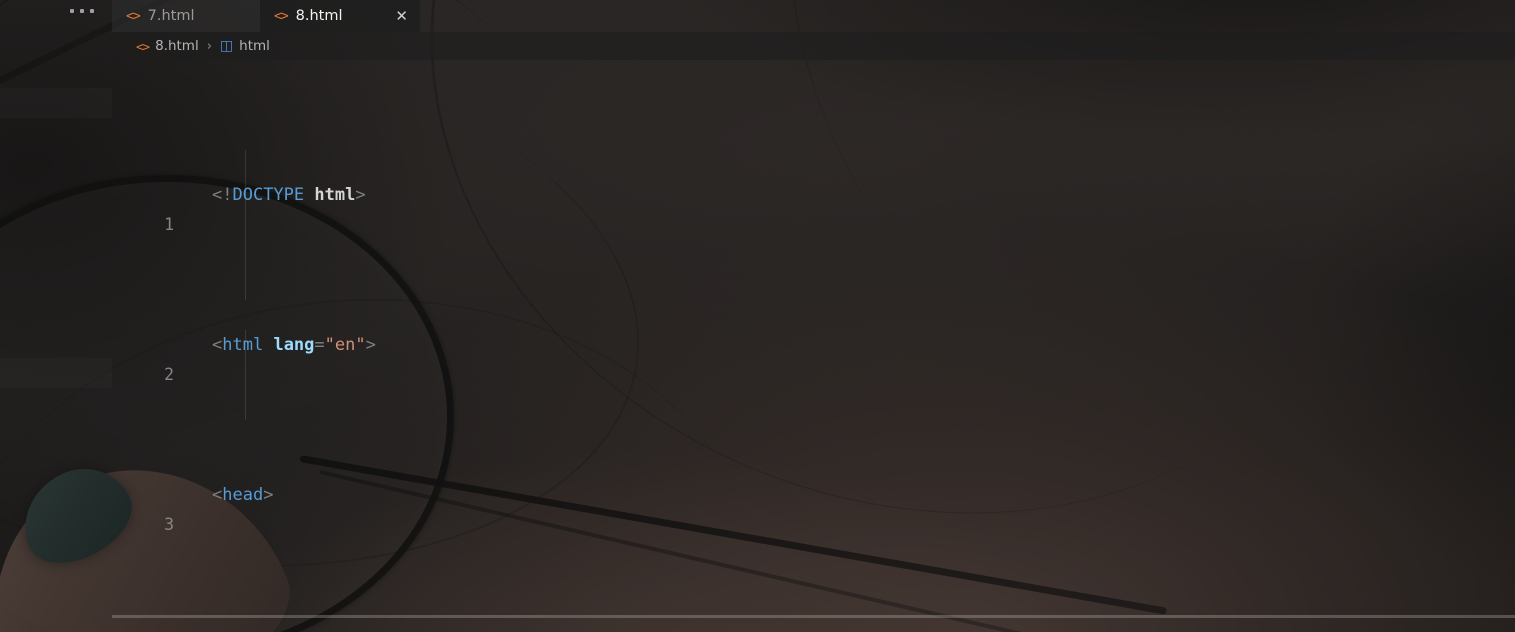 The height and width of the screenshot is (632, 1515). I want to click on token-tag-name: html, so click(335, 195).